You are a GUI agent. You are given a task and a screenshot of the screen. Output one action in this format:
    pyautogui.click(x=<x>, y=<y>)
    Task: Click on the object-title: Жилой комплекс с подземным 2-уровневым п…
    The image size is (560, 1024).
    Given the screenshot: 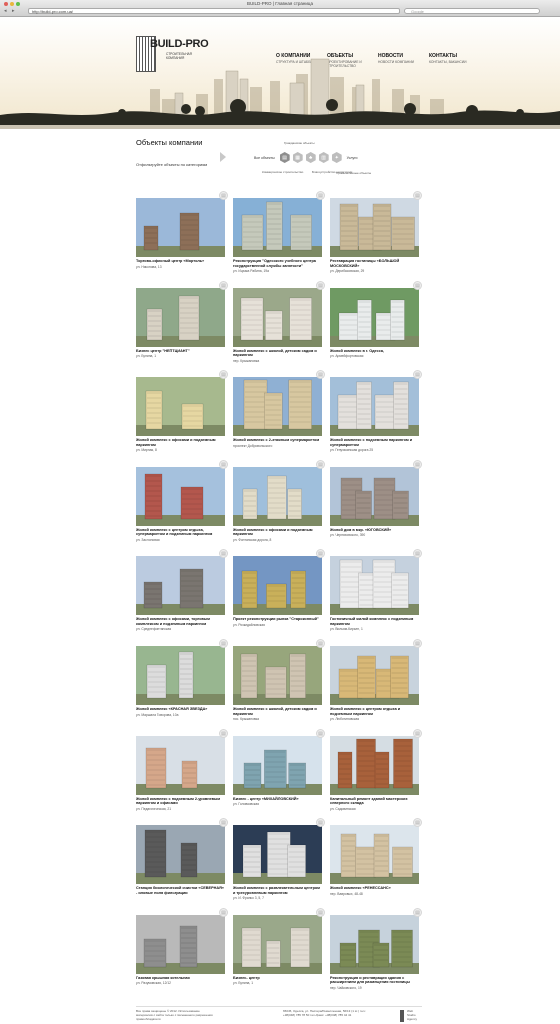 What is the action you would take?
    pyautogui.click(x=180, y=801)
    